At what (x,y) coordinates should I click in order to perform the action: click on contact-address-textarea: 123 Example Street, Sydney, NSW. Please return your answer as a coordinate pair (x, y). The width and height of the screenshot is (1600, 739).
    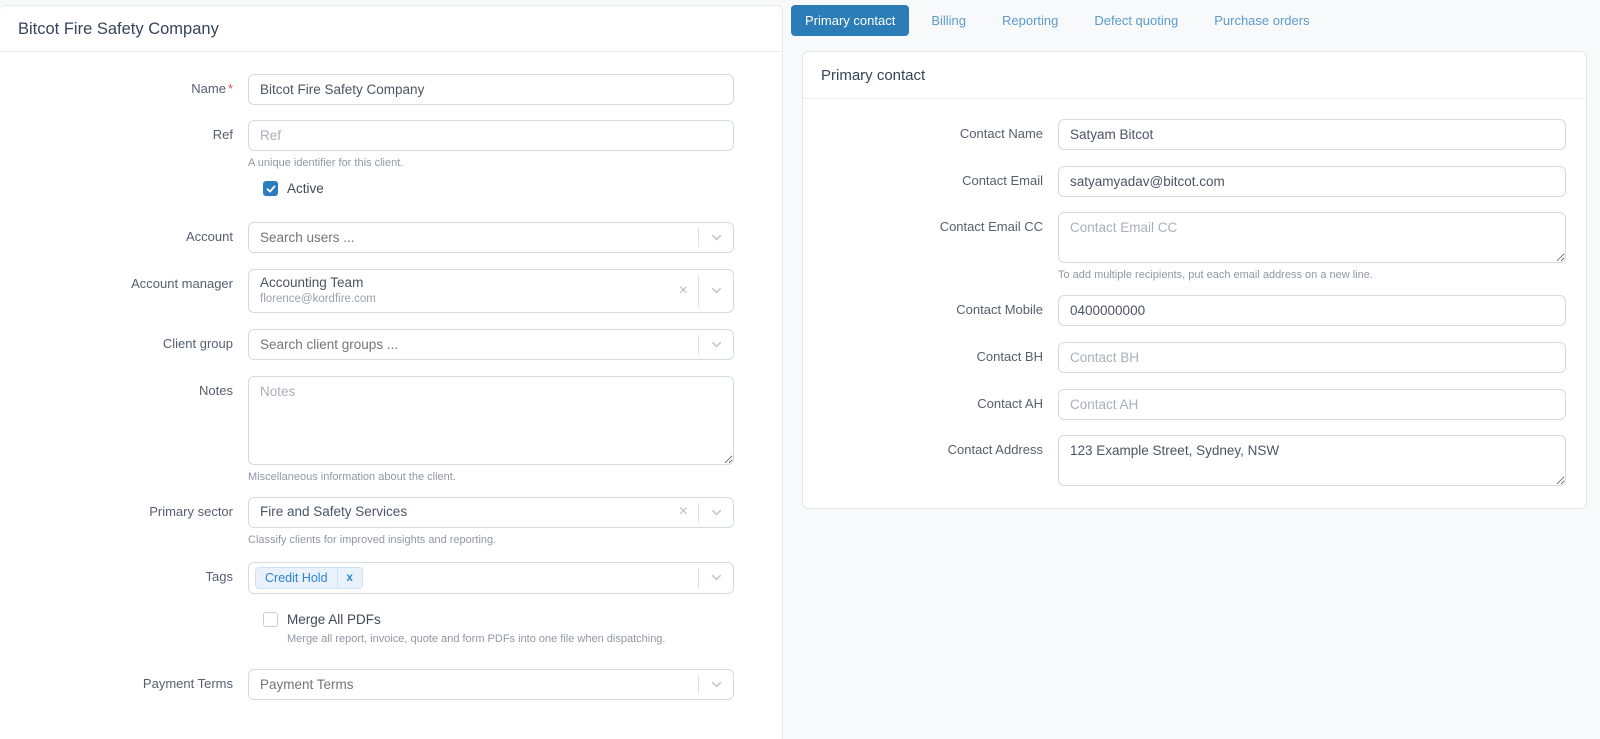
    Looking at the image, I should click on (1312, 460).